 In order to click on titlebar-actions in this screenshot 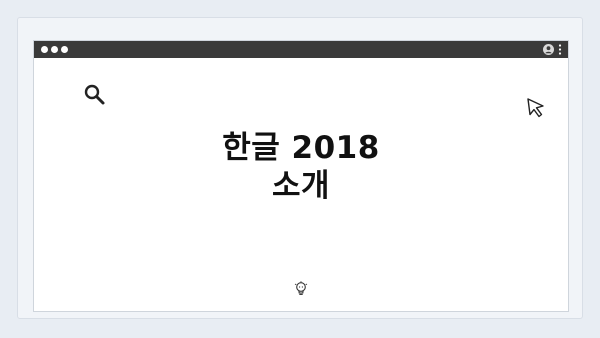, I will do `click(552, 49)`.